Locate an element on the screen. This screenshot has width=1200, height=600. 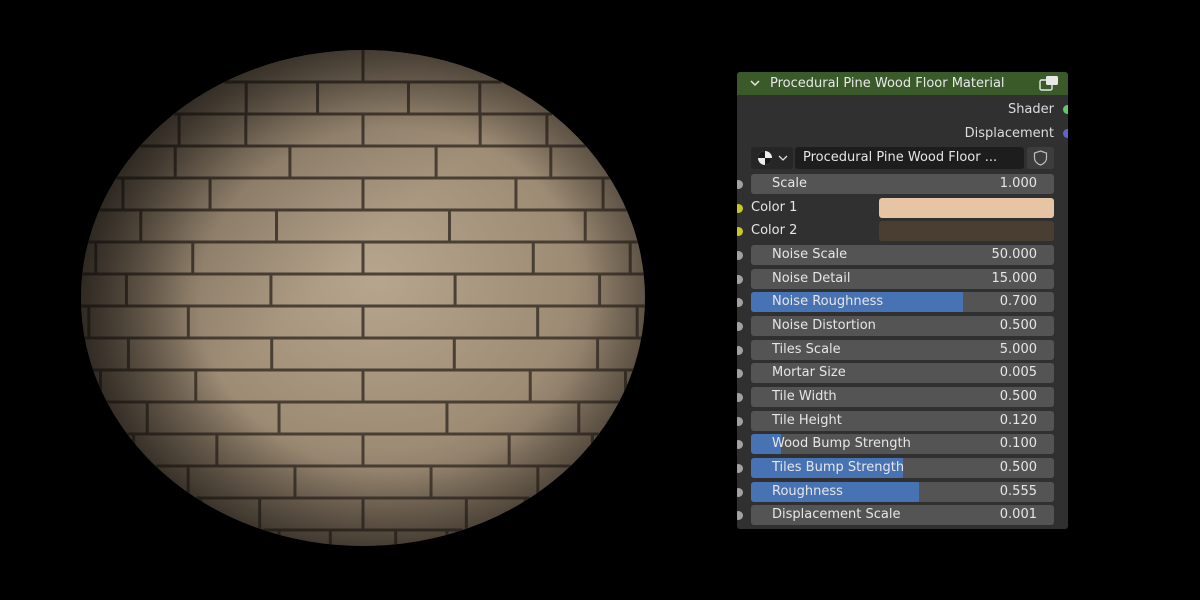
fake-user-shield-icon is located at coordinates (1040, 158).